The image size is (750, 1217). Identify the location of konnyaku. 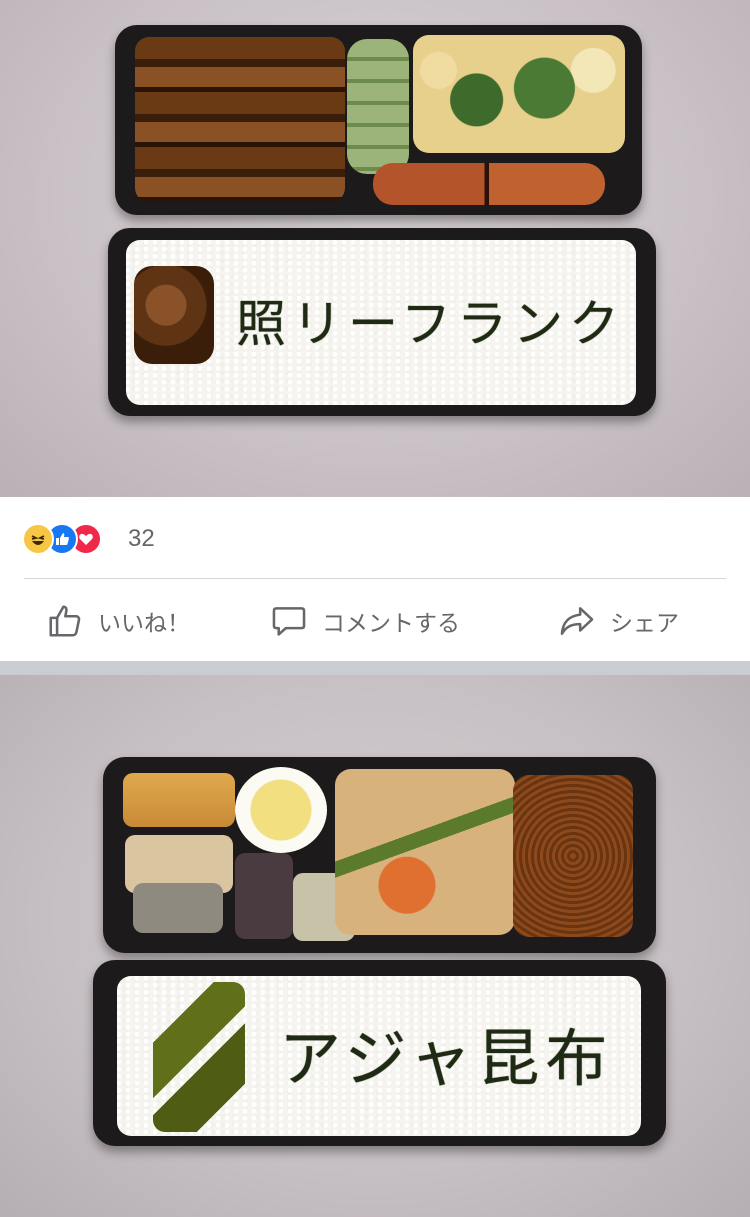
(178, 908).